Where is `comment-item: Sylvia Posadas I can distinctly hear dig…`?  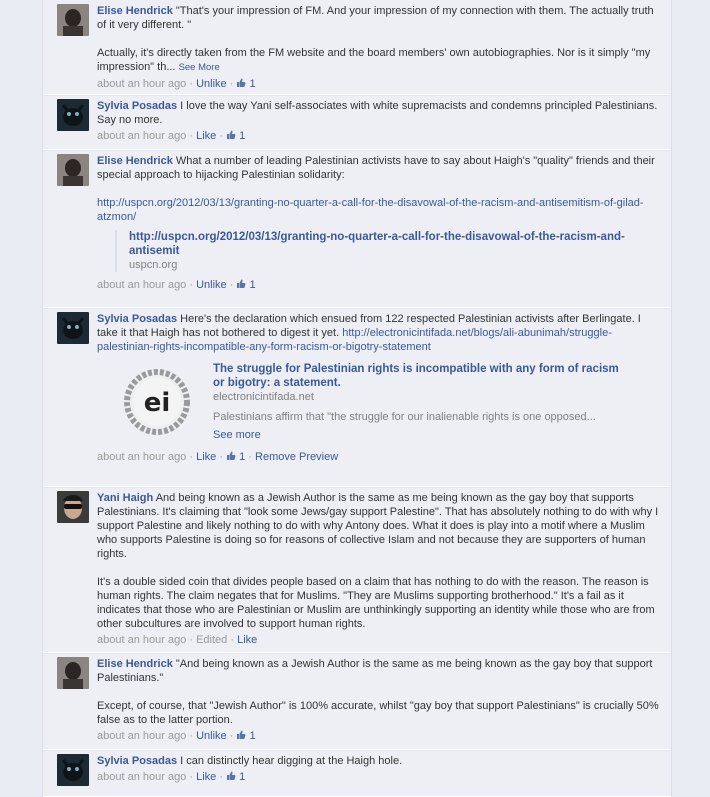
comment-item: Sylvia Posadas I can distinctly hear dig… is located at coordinates (357, 773).